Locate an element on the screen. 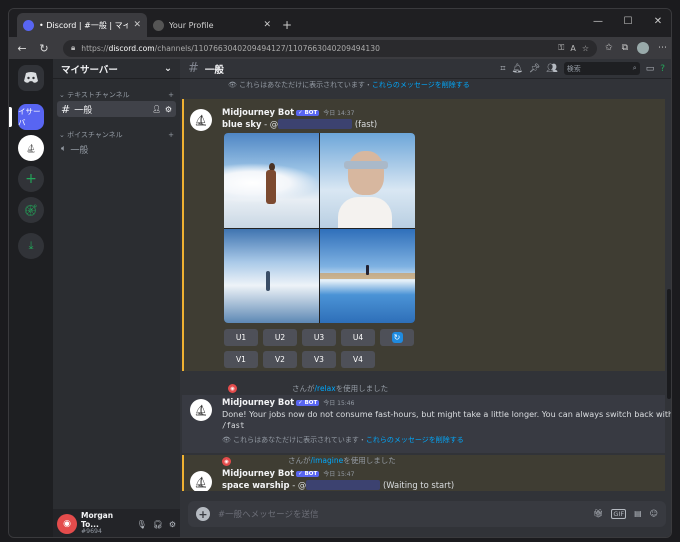 The height and width of the screenshot is (542, 680). v1-button: V1 is located at coordinates (241, 359).